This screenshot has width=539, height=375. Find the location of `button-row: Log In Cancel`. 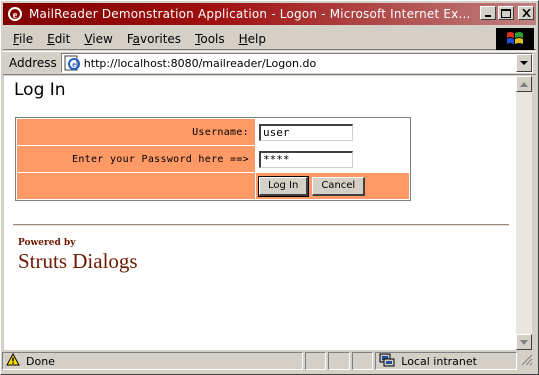

button-row: Log In Cancel is located at coordinates (213, 186).